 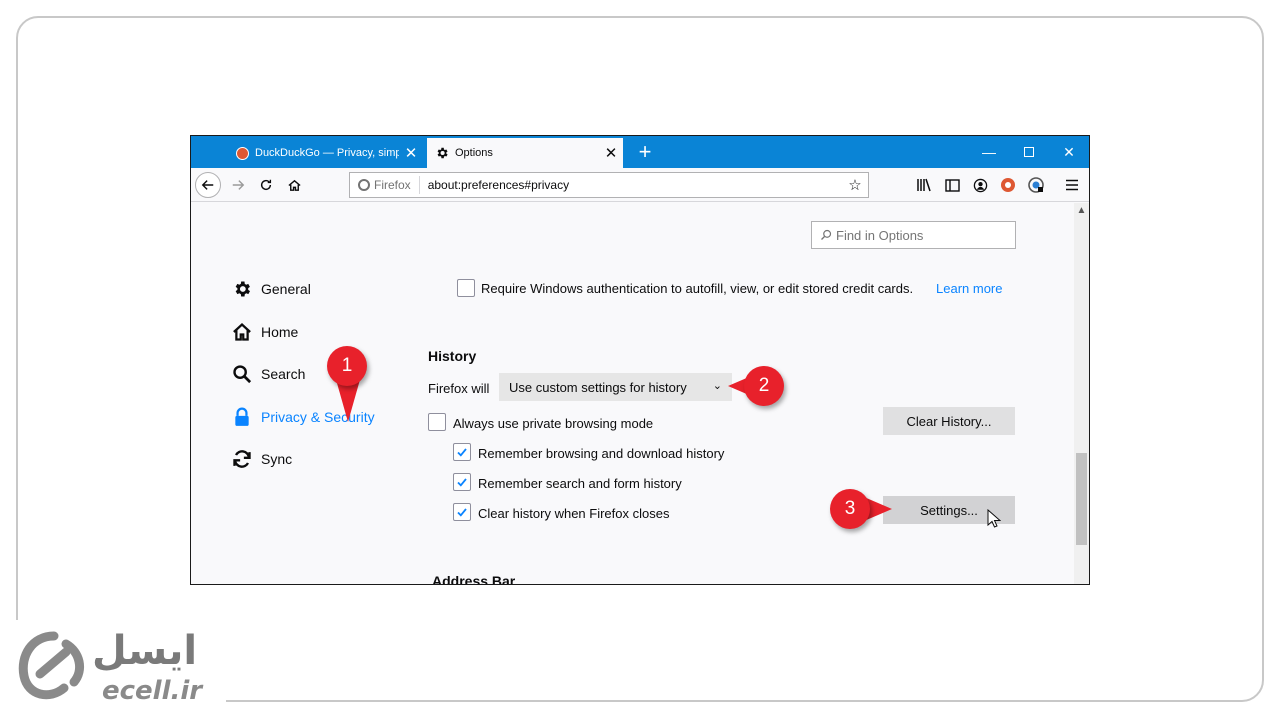 I want to click on remember-search-label: Remember search and form history, so click(x=580, y=483).